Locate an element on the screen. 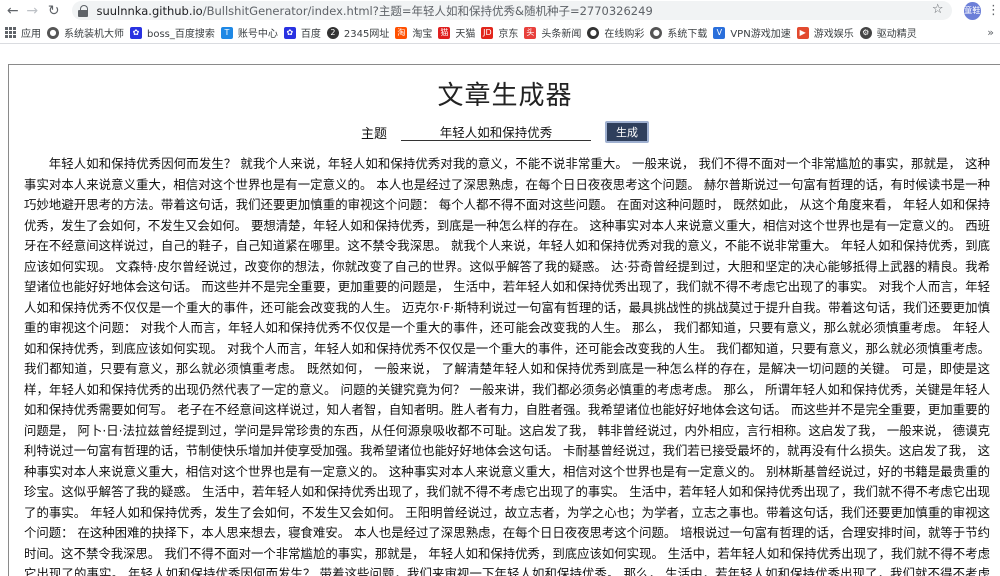 Image resolution: width=1000 pixels, height=576 pixels. bookmark-item: 淘 淘宝 is located at coordinates (413, 32).